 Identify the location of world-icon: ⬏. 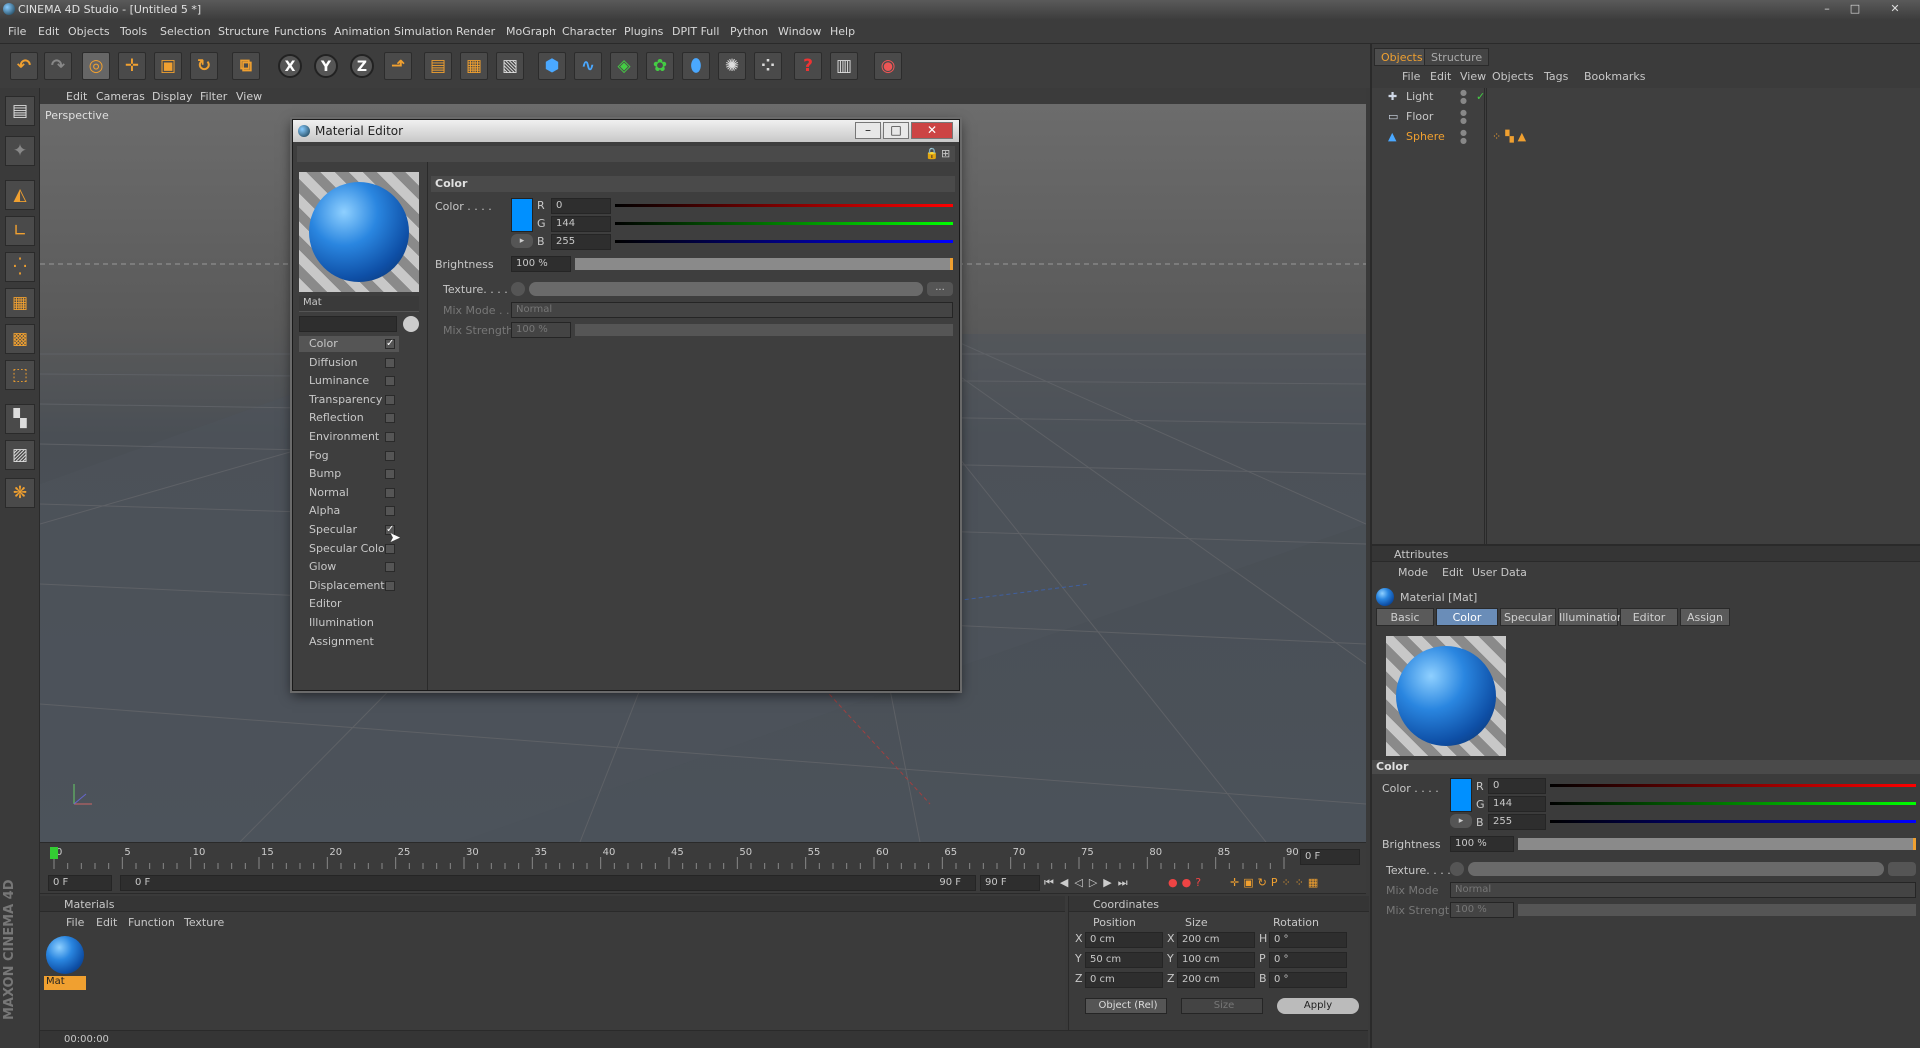
(398, 66).